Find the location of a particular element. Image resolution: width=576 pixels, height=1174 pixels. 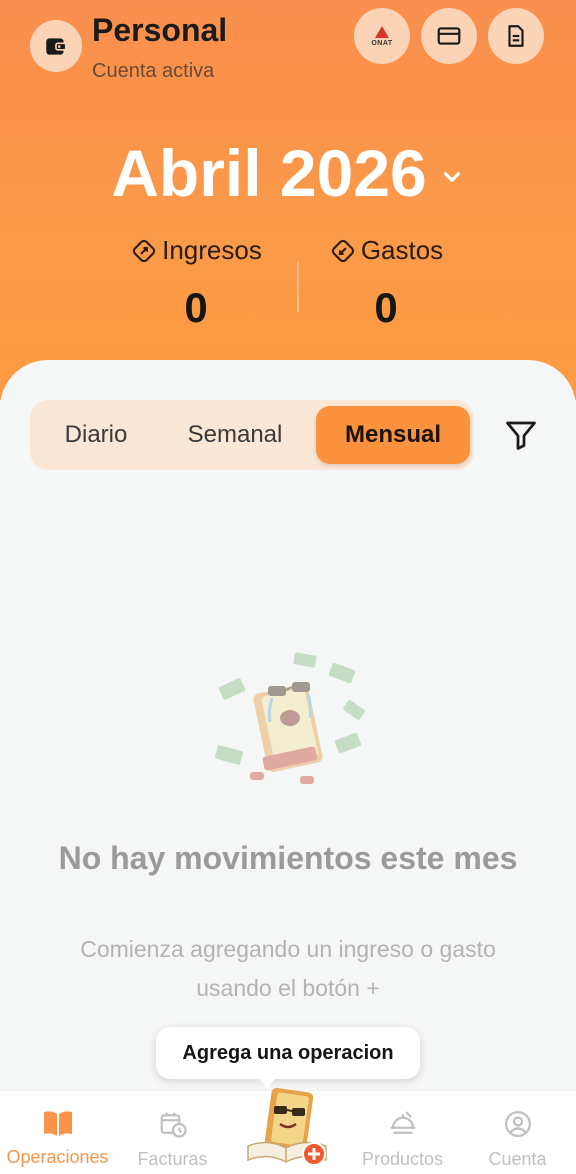

tab-mensual: Mensual is located at coordinates (393, 435).